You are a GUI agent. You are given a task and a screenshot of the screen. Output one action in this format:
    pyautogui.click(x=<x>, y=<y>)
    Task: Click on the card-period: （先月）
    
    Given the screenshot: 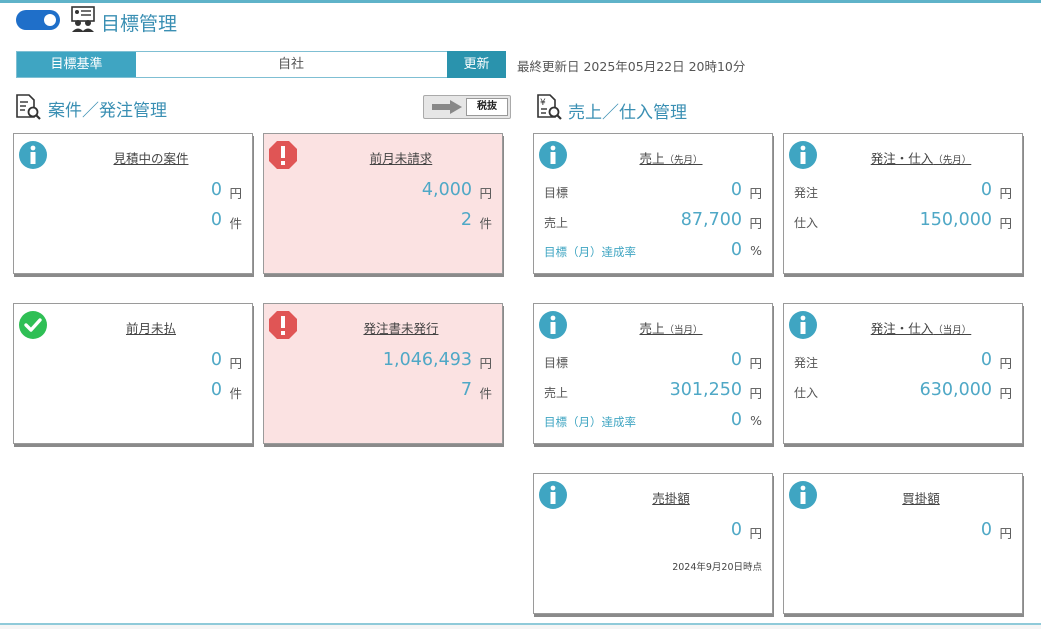 What is the action you would take?
    pyautogui.click(x=683, y=160)
    